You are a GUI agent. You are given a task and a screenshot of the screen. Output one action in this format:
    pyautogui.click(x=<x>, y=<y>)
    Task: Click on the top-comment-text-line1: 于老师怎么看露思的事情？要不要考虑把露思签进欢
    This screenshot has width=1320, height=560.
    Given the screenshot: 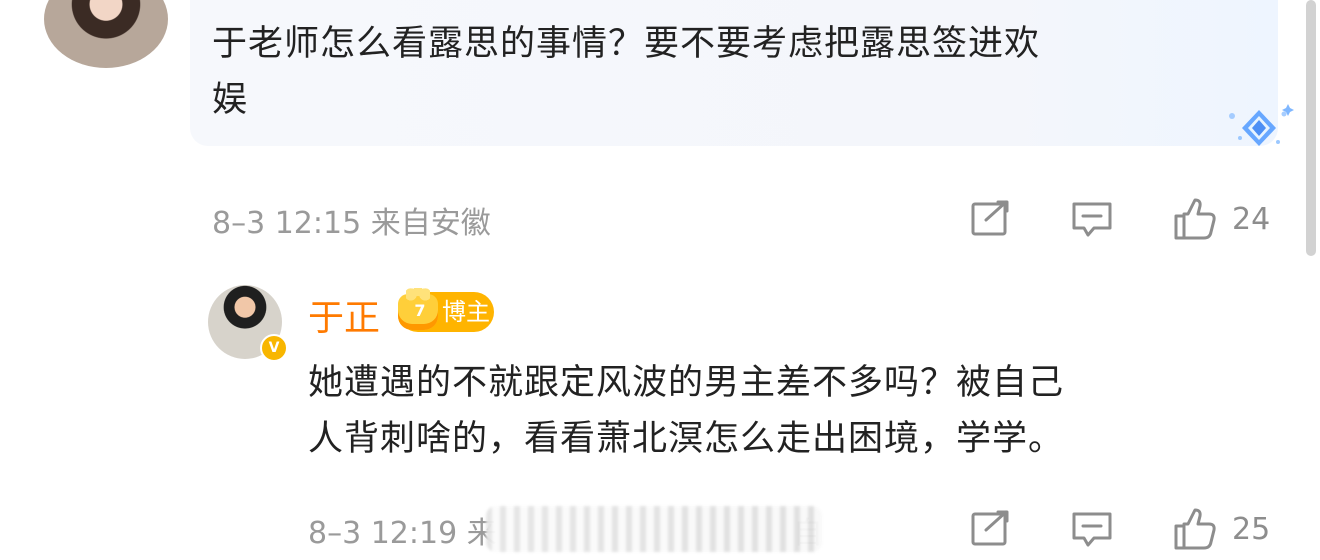 What is the action you would take?
    pyautogui.click(x=626, y=44)
    